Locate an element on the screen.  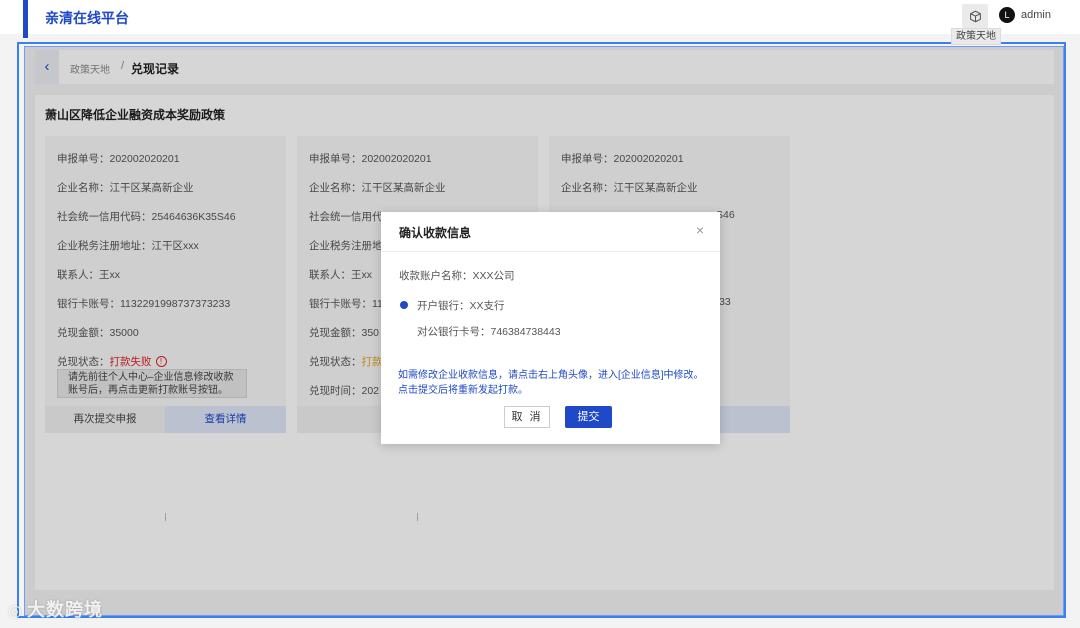
watermark: ◎ 大数跨境 is located at coordinates (55, 609).